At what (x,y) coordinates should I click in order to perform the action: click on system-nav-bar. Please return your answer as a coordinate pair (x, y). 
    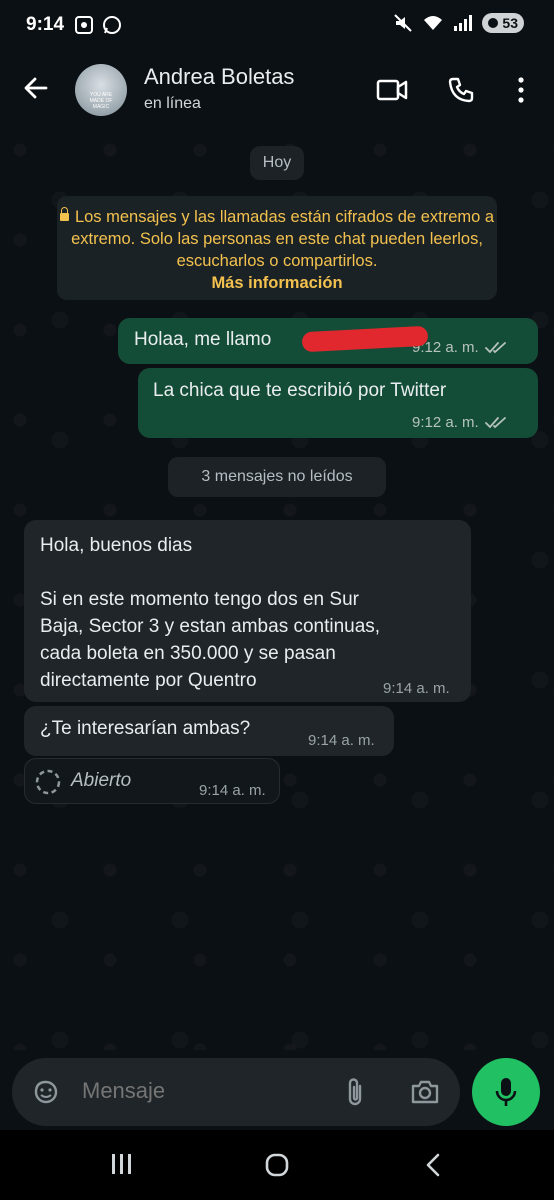
    Looking at the image, I should click on (277, 1165).